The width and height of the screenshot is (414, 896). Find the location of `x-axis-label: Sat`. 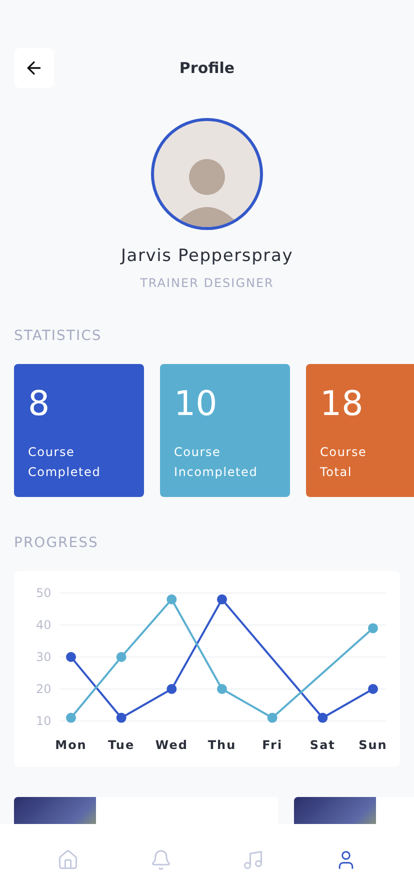

x-axis-label: Sat is located at coordinates (323, 745).